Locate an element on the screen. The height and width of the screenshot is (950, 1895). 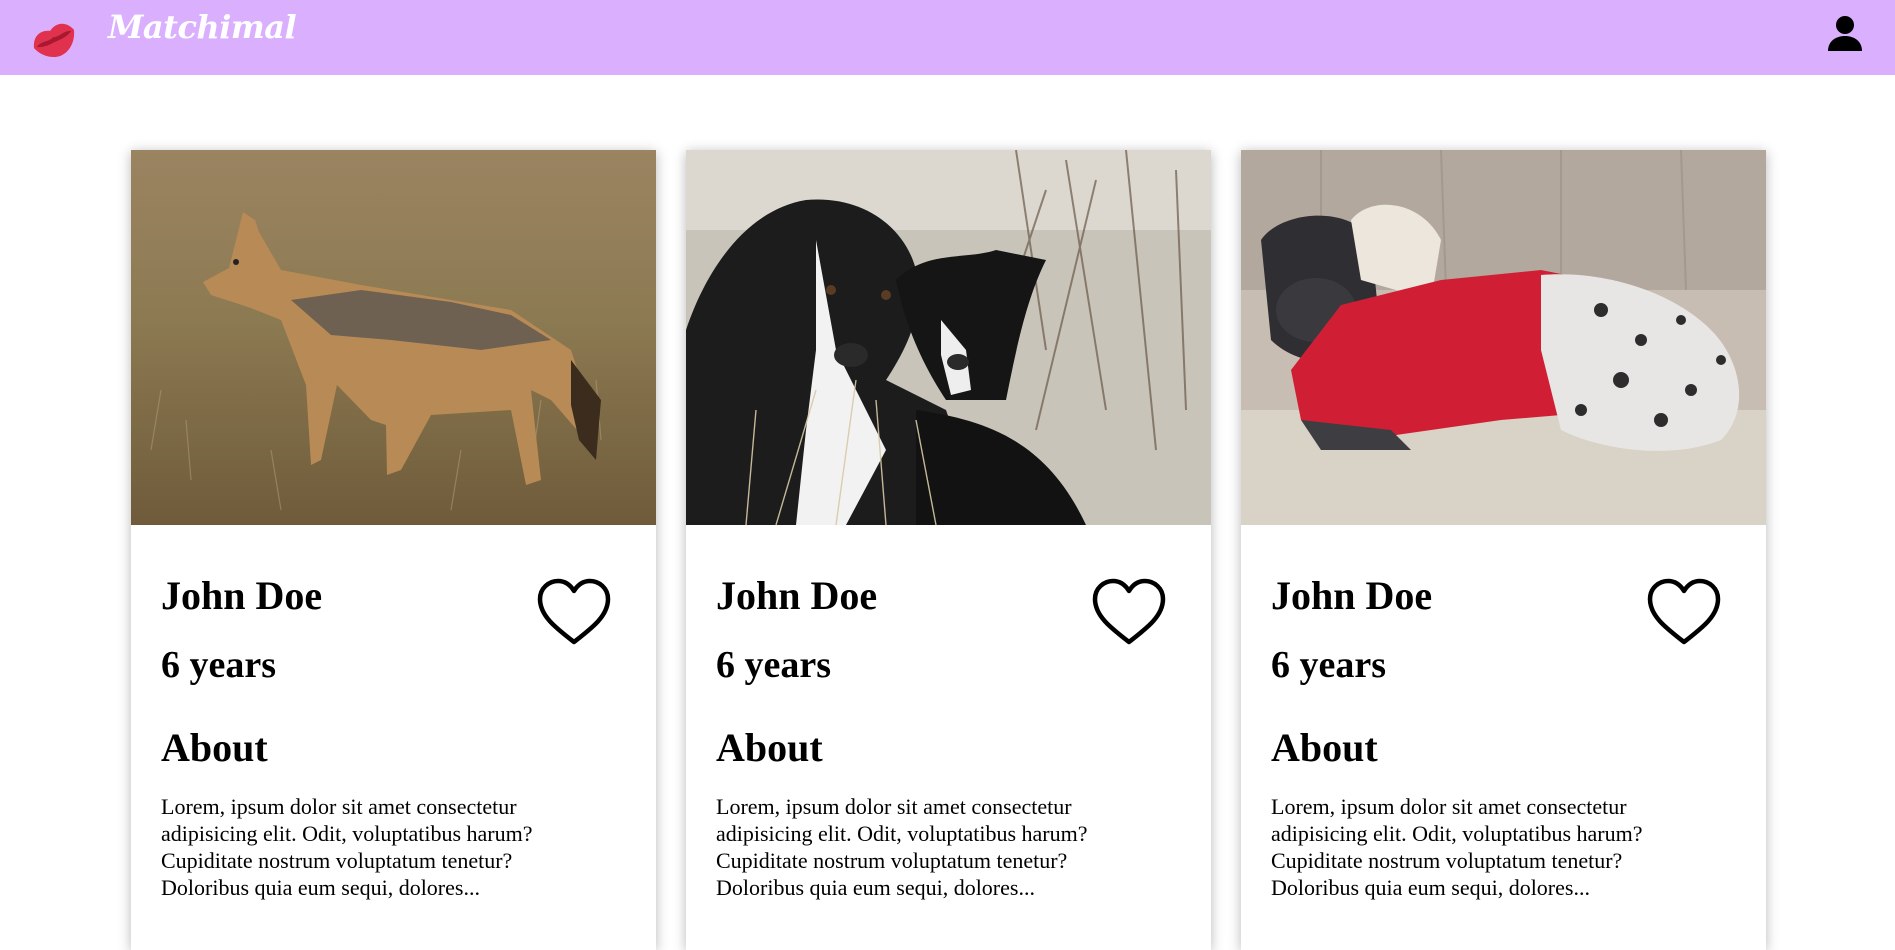
jackal-photo is located at coordinates (393, 337).